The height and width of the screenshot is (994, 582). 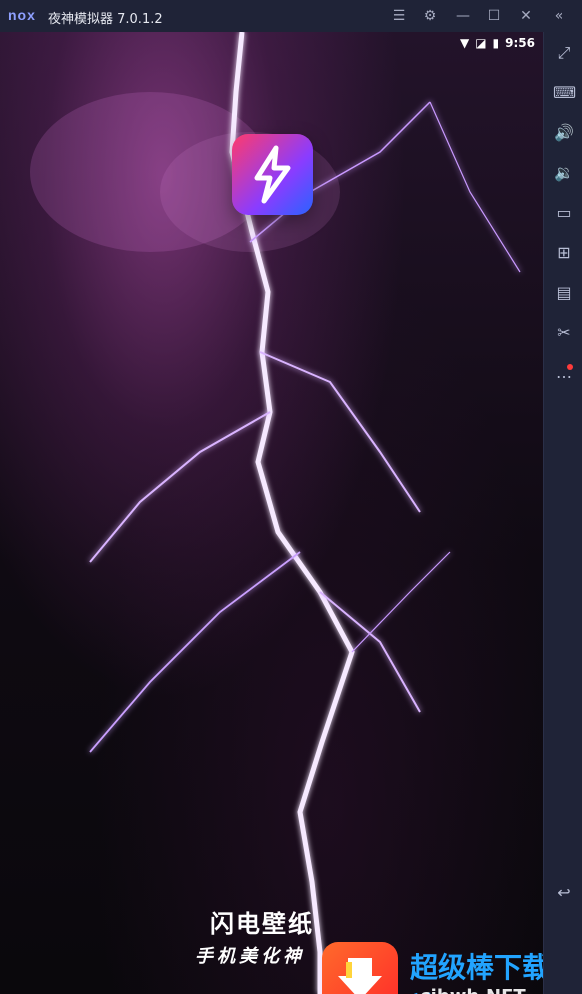 What do you see at coordinates (564, 93) in the screenshot?
I see `keyboard-icon: ⌨` at bounding box center [564, 93].